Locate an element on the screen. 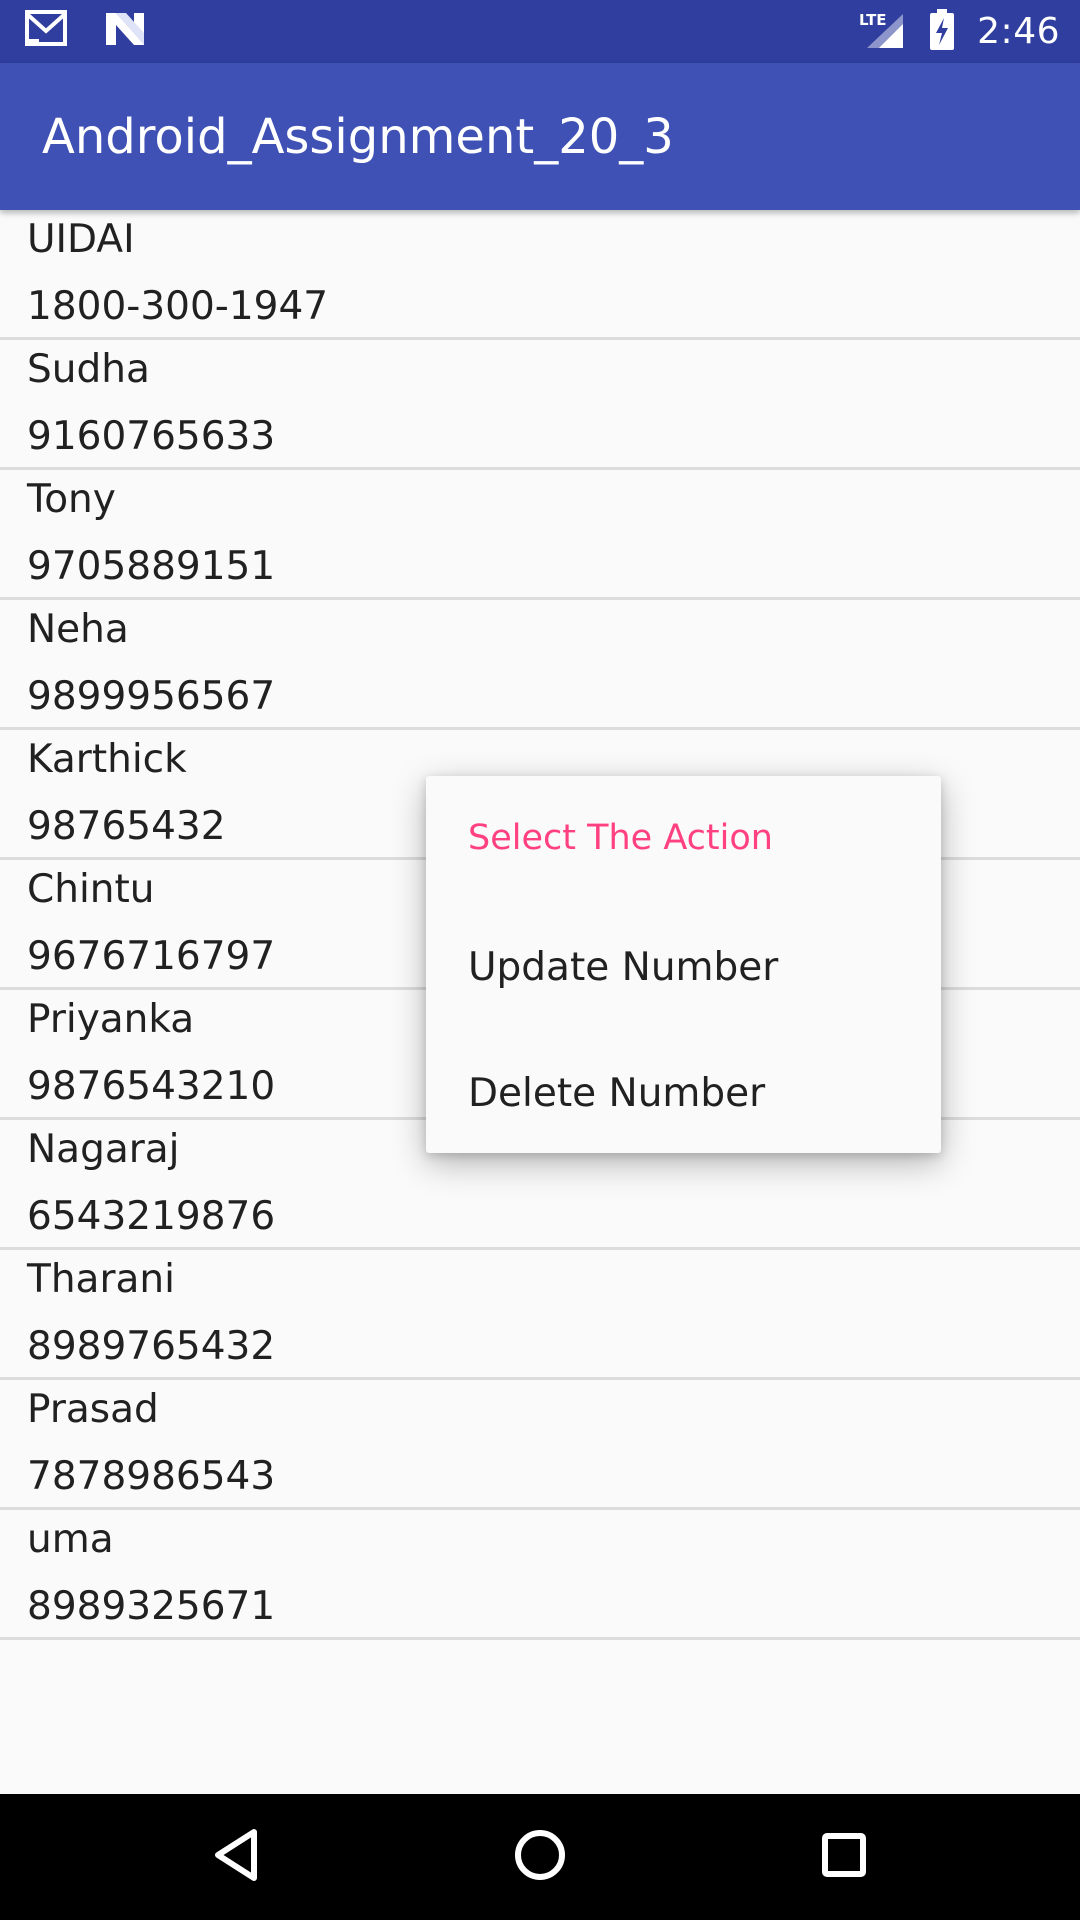  contact-number: 7878986543 is located at coordinates (151, 1476).